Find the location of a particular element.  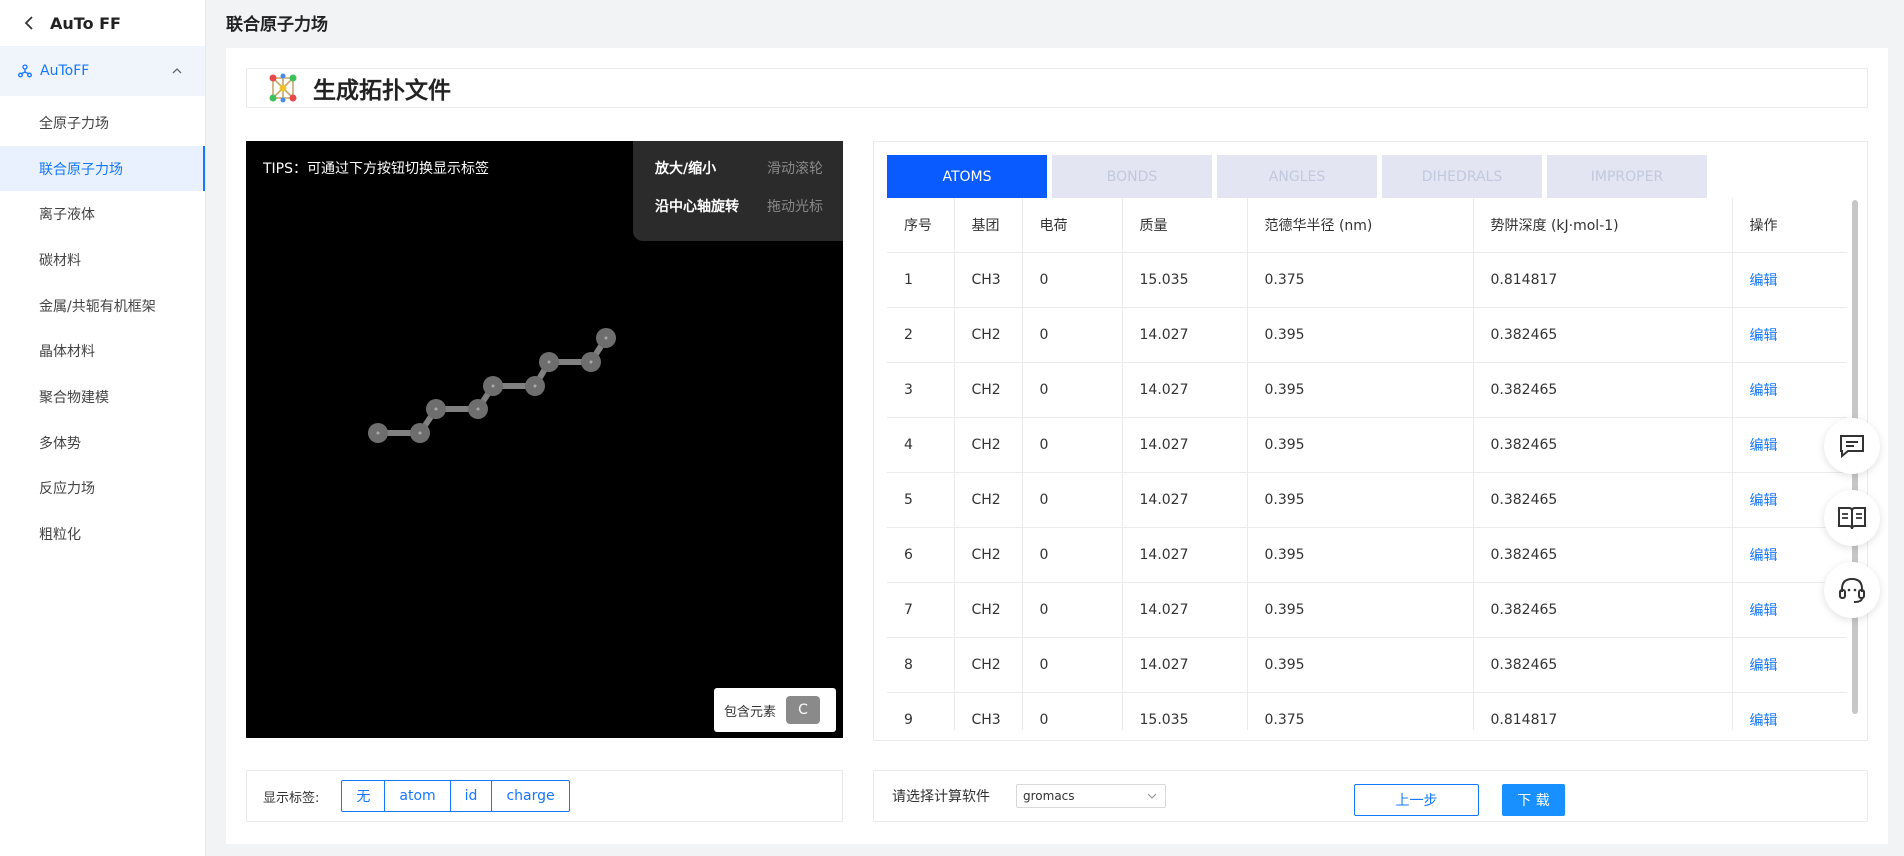

docs-button is located at coordinates (1852, 518).